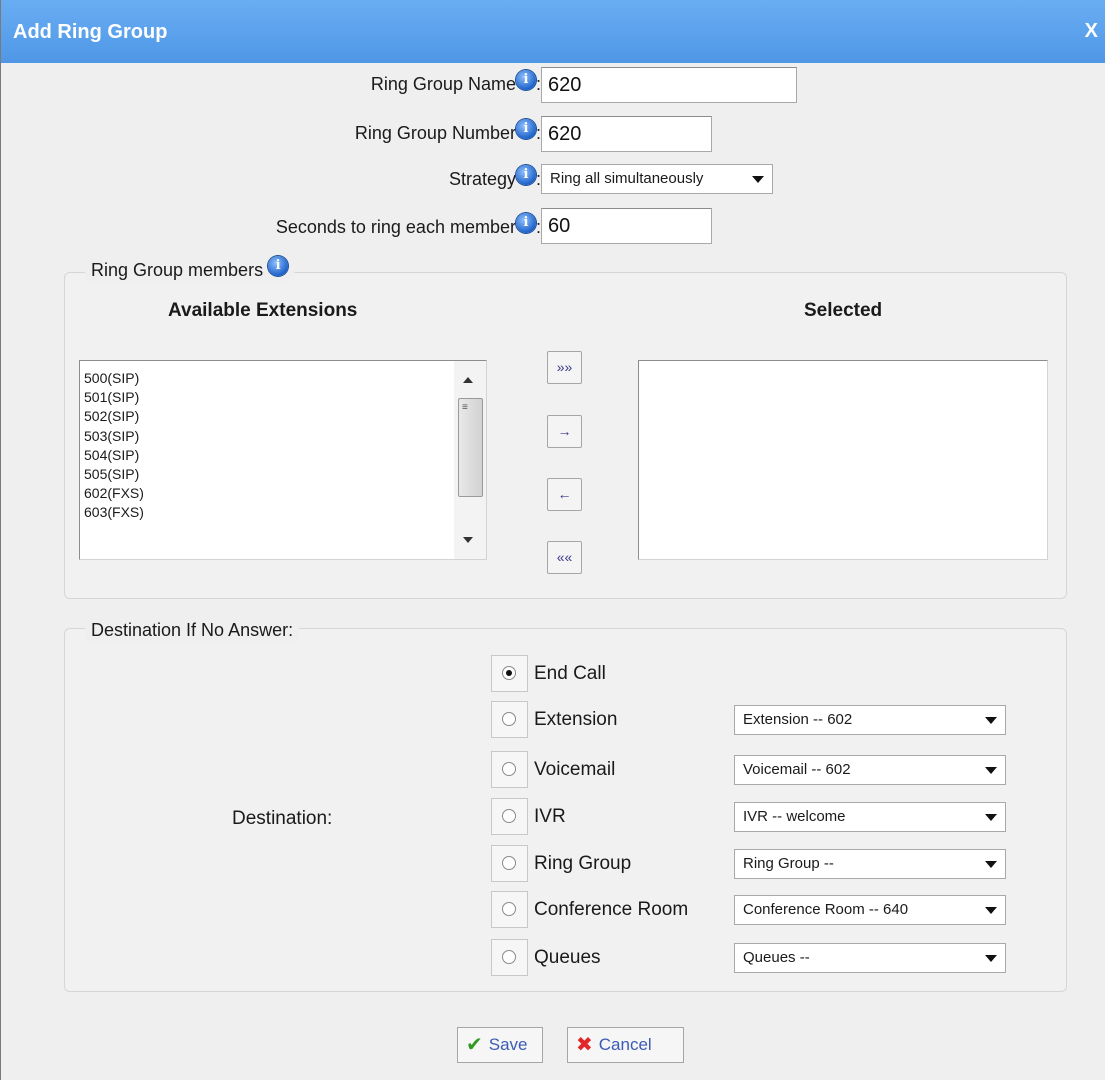 This screenshot has width=1105, height=1080. I want to click on list-item: 504(SIP), so click(283, 455).